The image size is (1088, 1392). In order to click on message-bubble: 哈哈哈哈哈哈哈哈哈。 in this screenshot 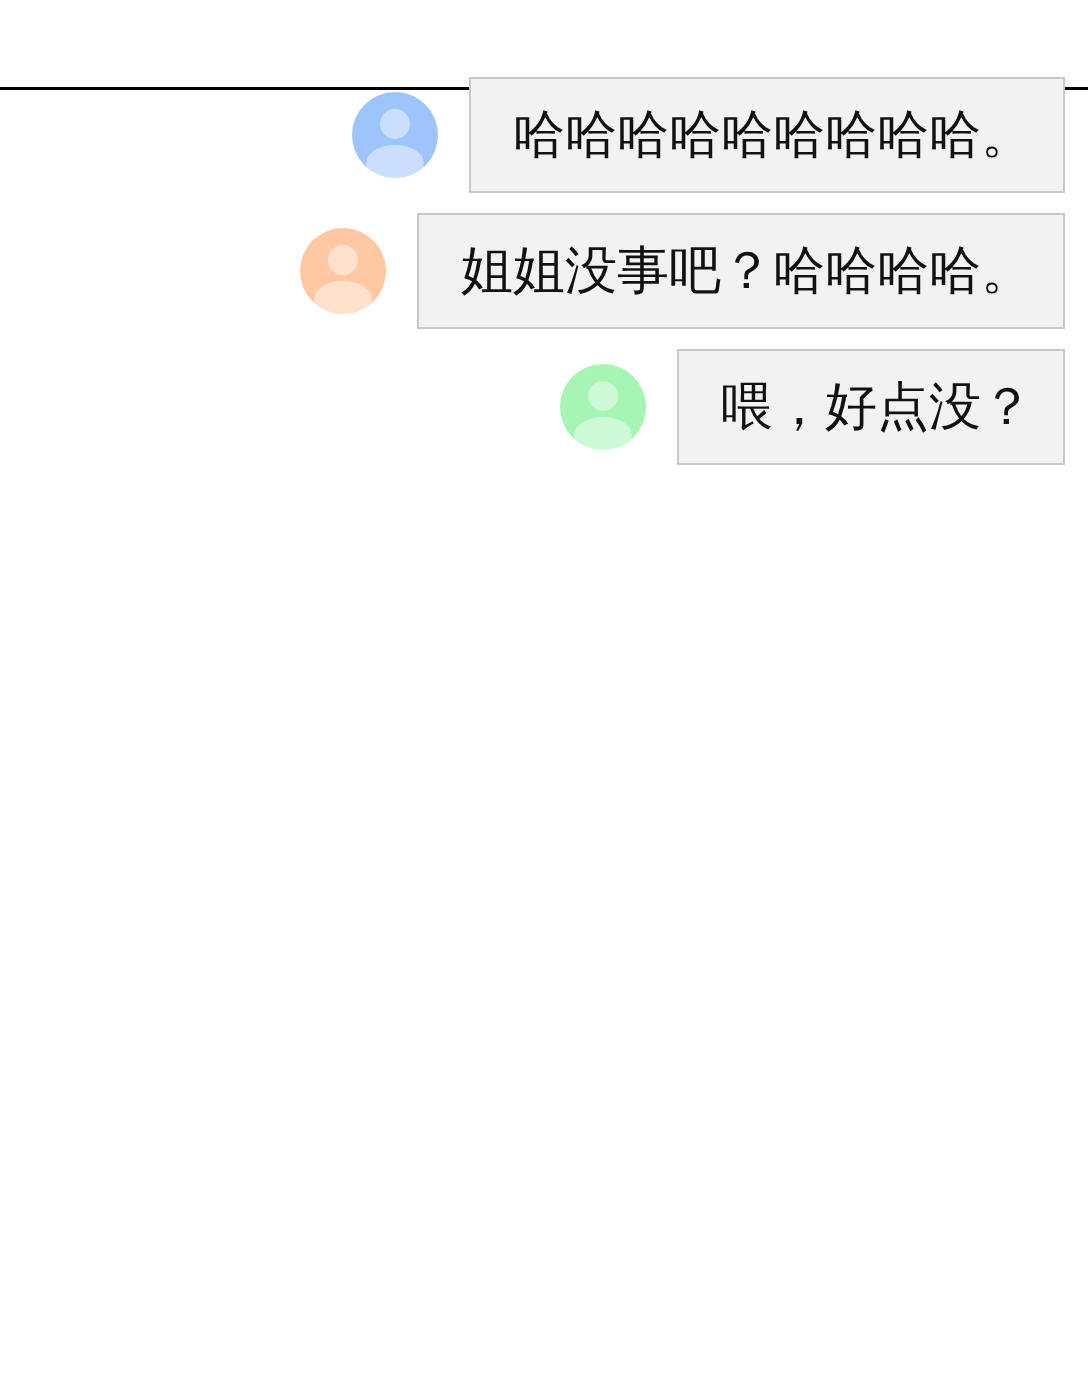, I will do `click(767, 135)`.